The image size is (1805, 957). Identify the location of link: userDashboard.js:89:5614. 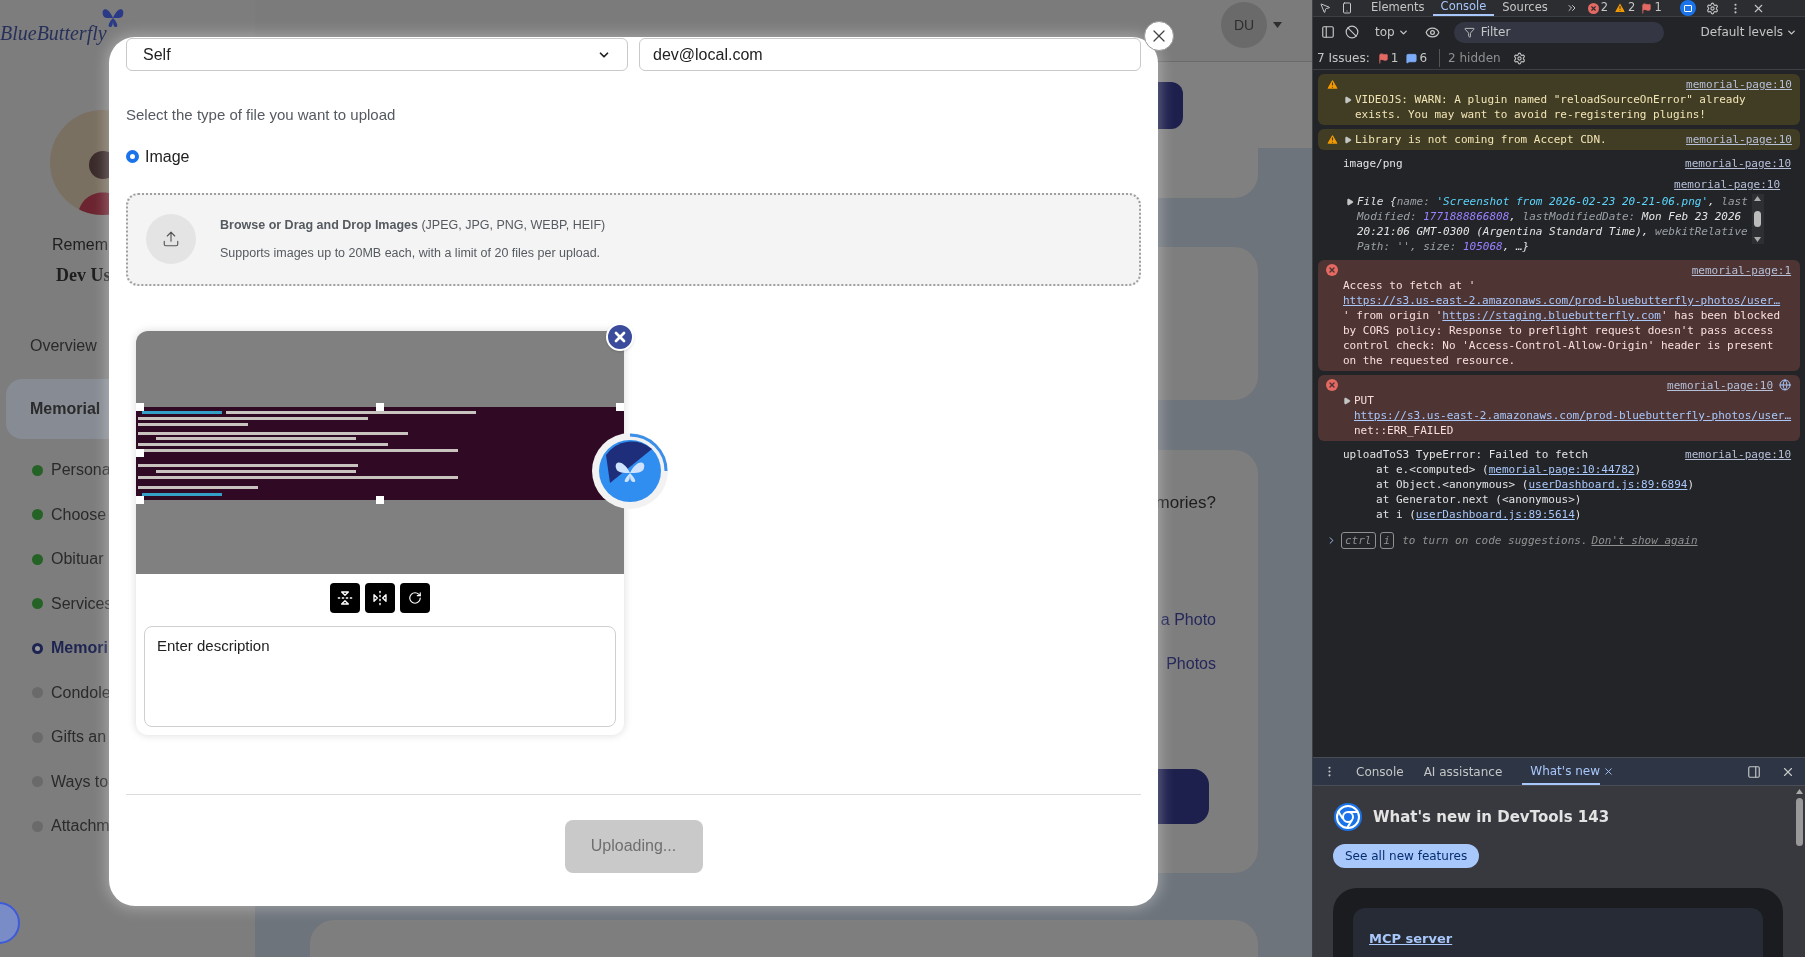
(1495, 514).